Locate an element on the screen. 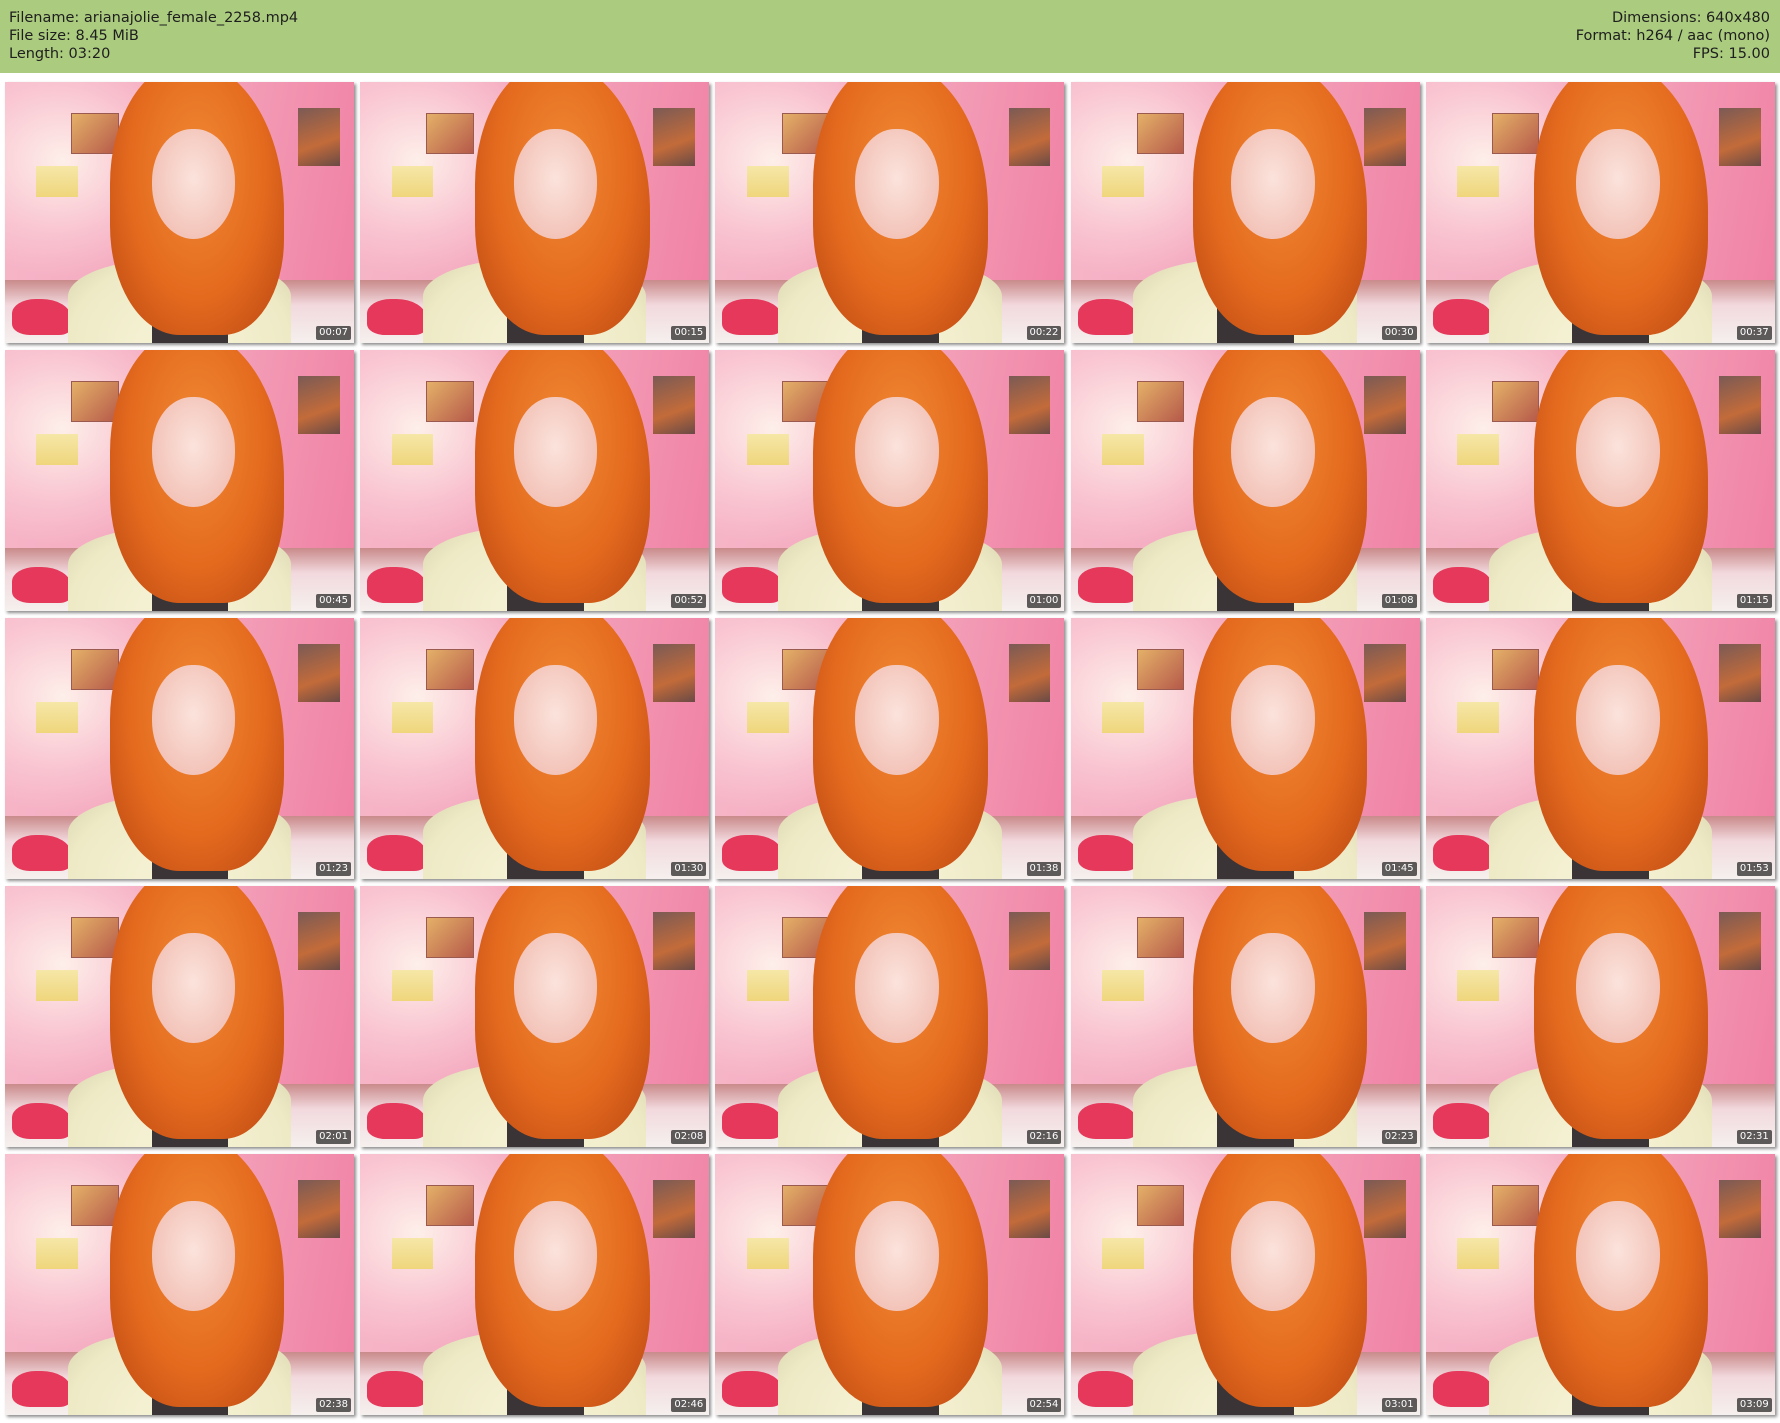 The width and height of the screenshot is (1780, 1423). video-thumbnail: 01:30 is located at coordinates (535, 748).